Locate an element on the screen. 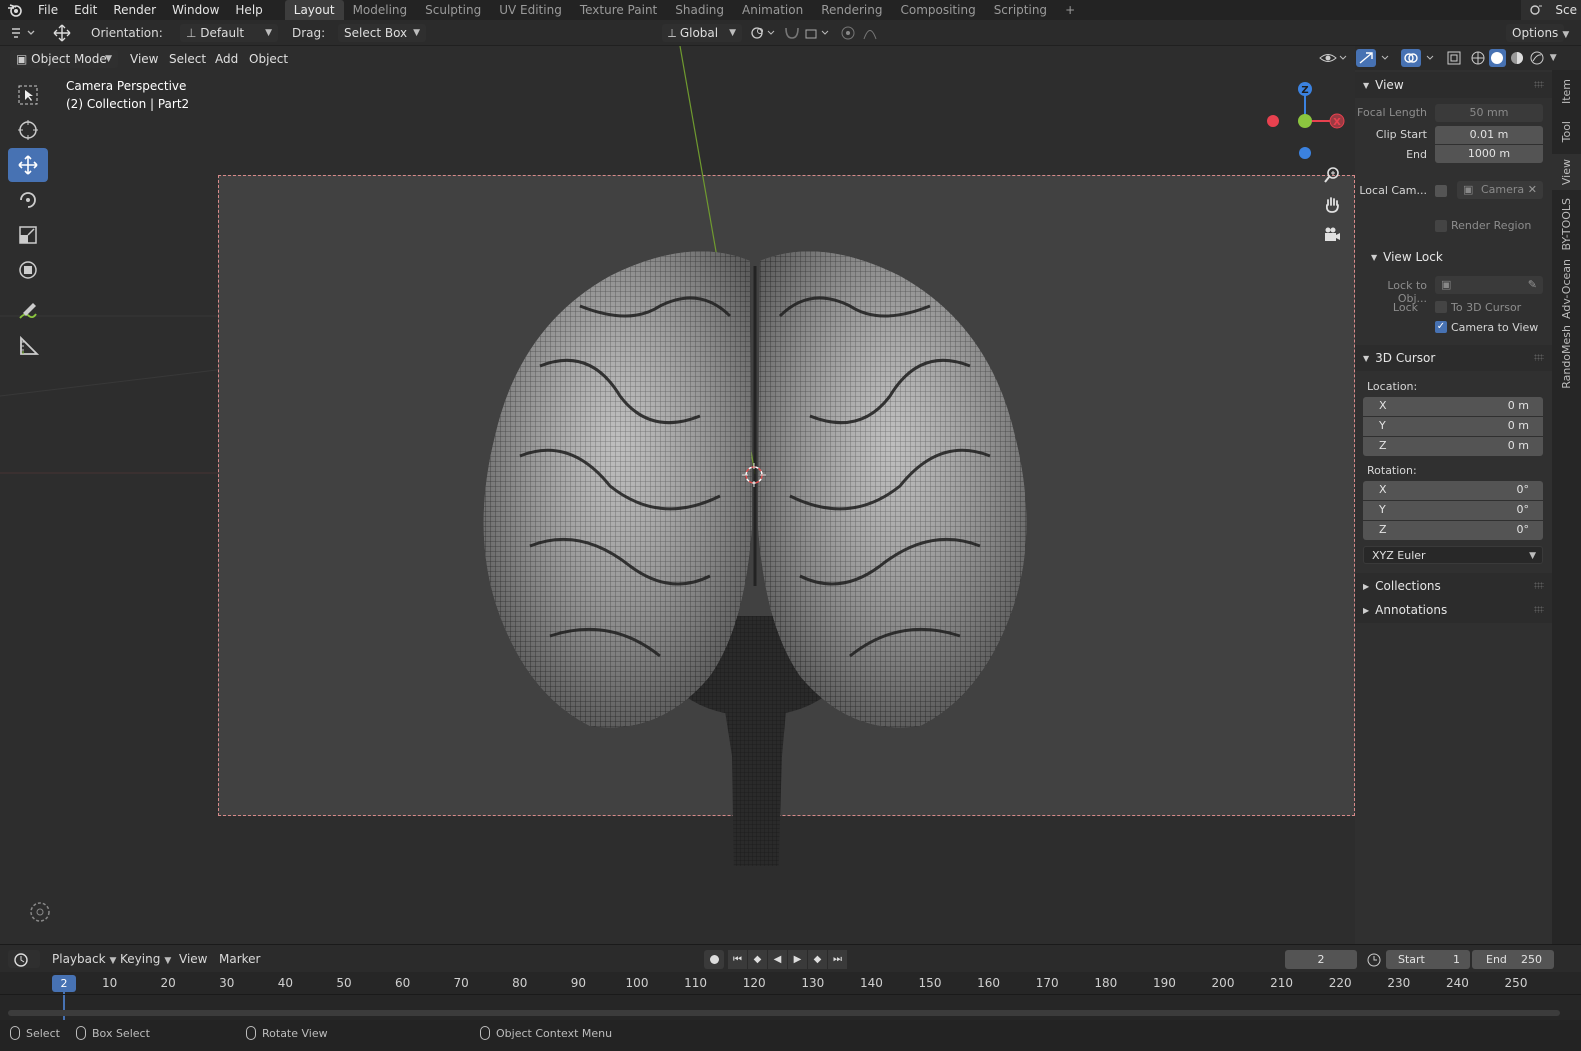 The width and height of the screenshot is (1581, 1051). viewport-menu-view: View is located at coordinates (144, 59).